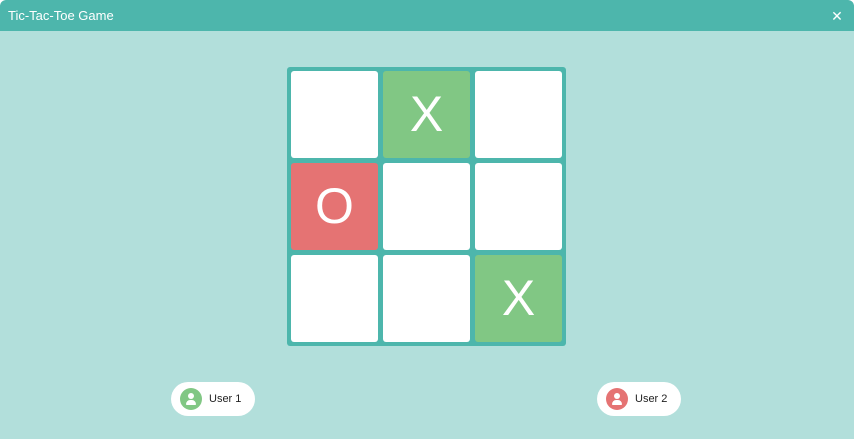 The height and width of the screenshot is (439, 854). Describe the element at coordinates (61, 15) in the screenshot. I see `window-title: Tic-Tac-Toe Game` at that location.